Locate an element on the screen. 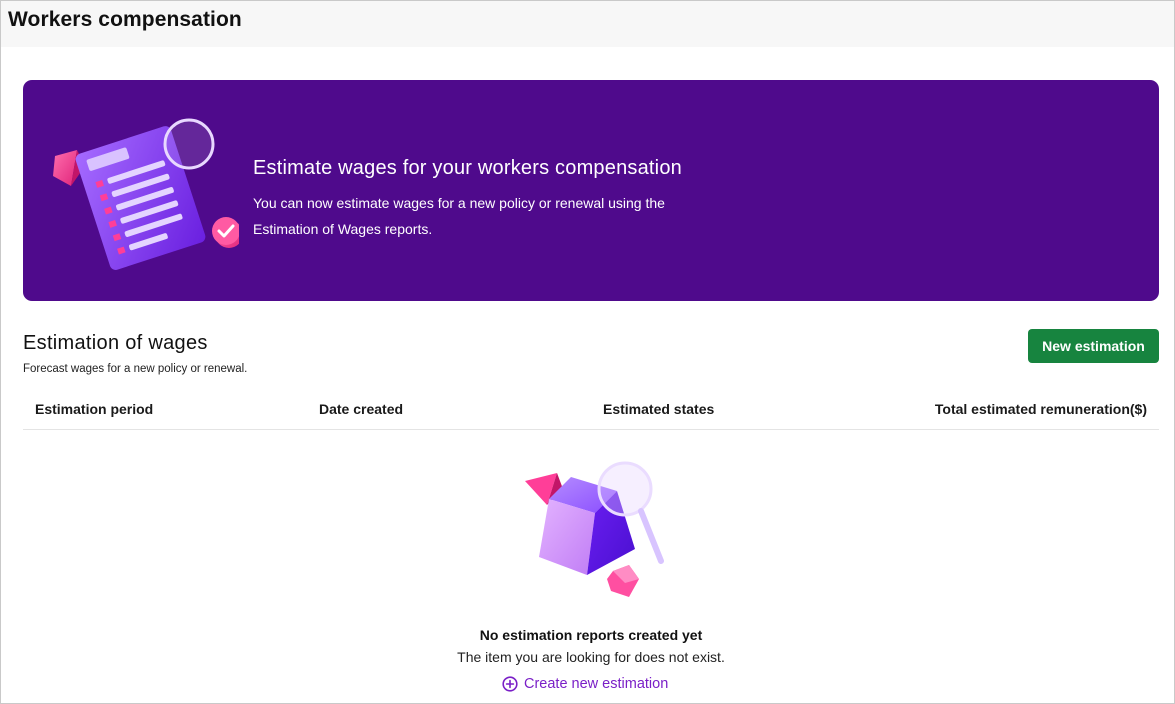 This screenshot has width=1175, height=704. page-title: Workers compensation is located at coordinates (125, 19).